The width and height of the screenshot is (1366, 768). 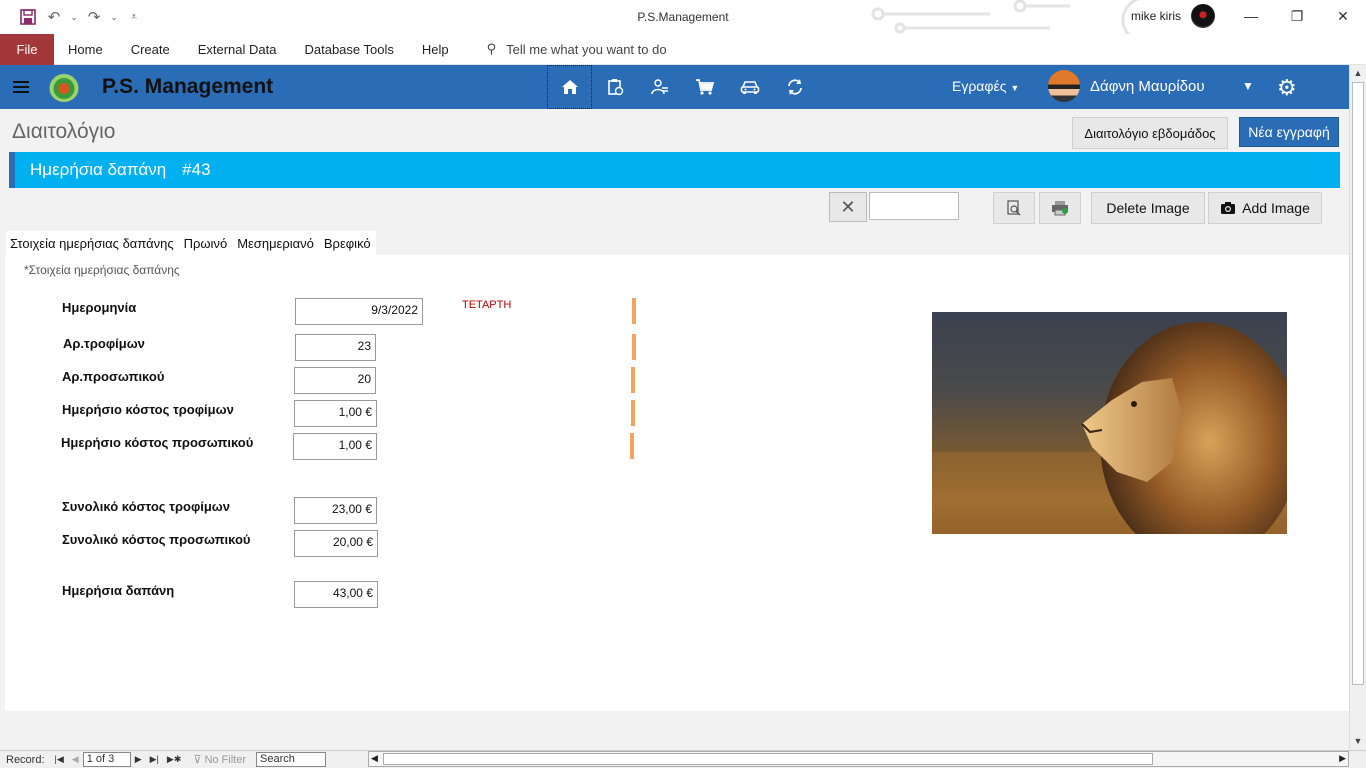 I want to click on scroll-right-icon: ▶, so click(x=1342, y=758).